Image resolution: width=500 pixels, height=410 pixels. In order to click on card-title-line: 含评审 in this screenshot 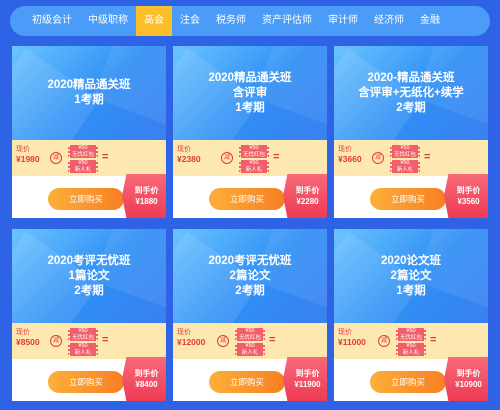, I will do `click(250, 92)`.